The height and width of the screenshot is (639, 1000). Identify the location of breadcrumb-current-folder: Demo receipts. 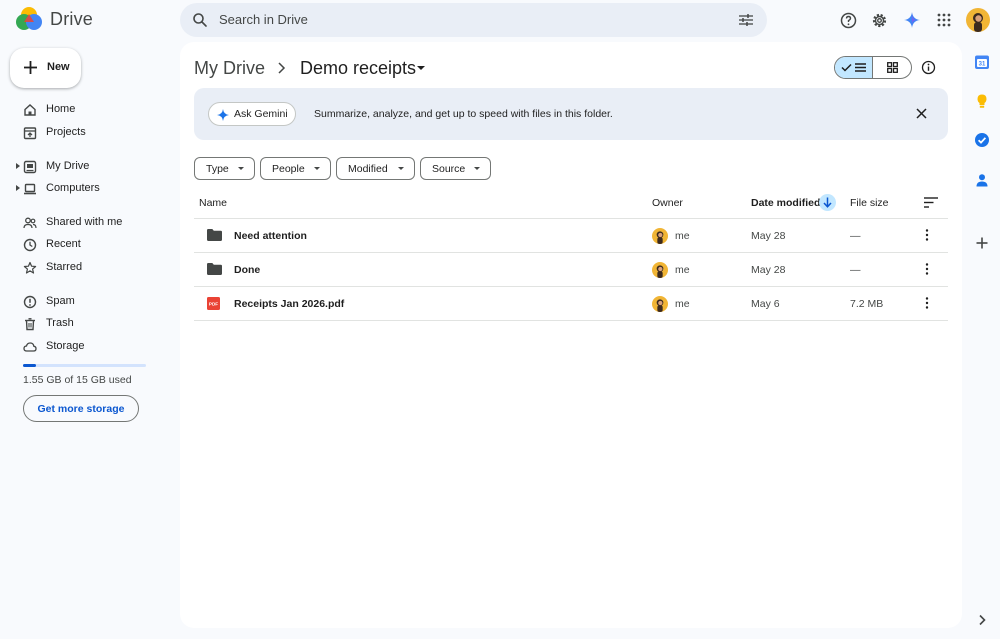
(358, 68).